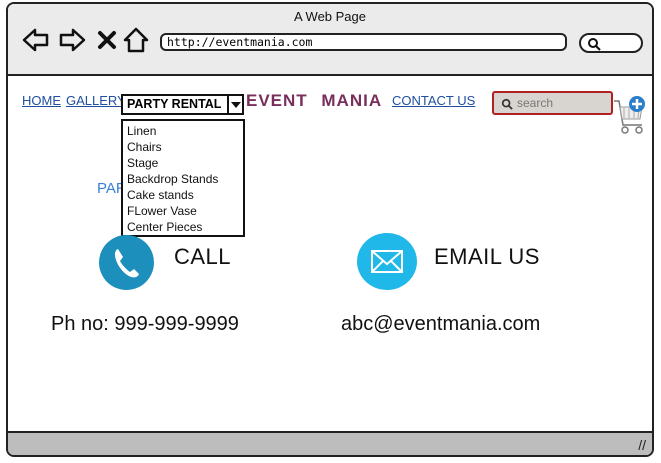  I want to click on phone-number: Ph no: 999-999-9999, so click(145, 324).